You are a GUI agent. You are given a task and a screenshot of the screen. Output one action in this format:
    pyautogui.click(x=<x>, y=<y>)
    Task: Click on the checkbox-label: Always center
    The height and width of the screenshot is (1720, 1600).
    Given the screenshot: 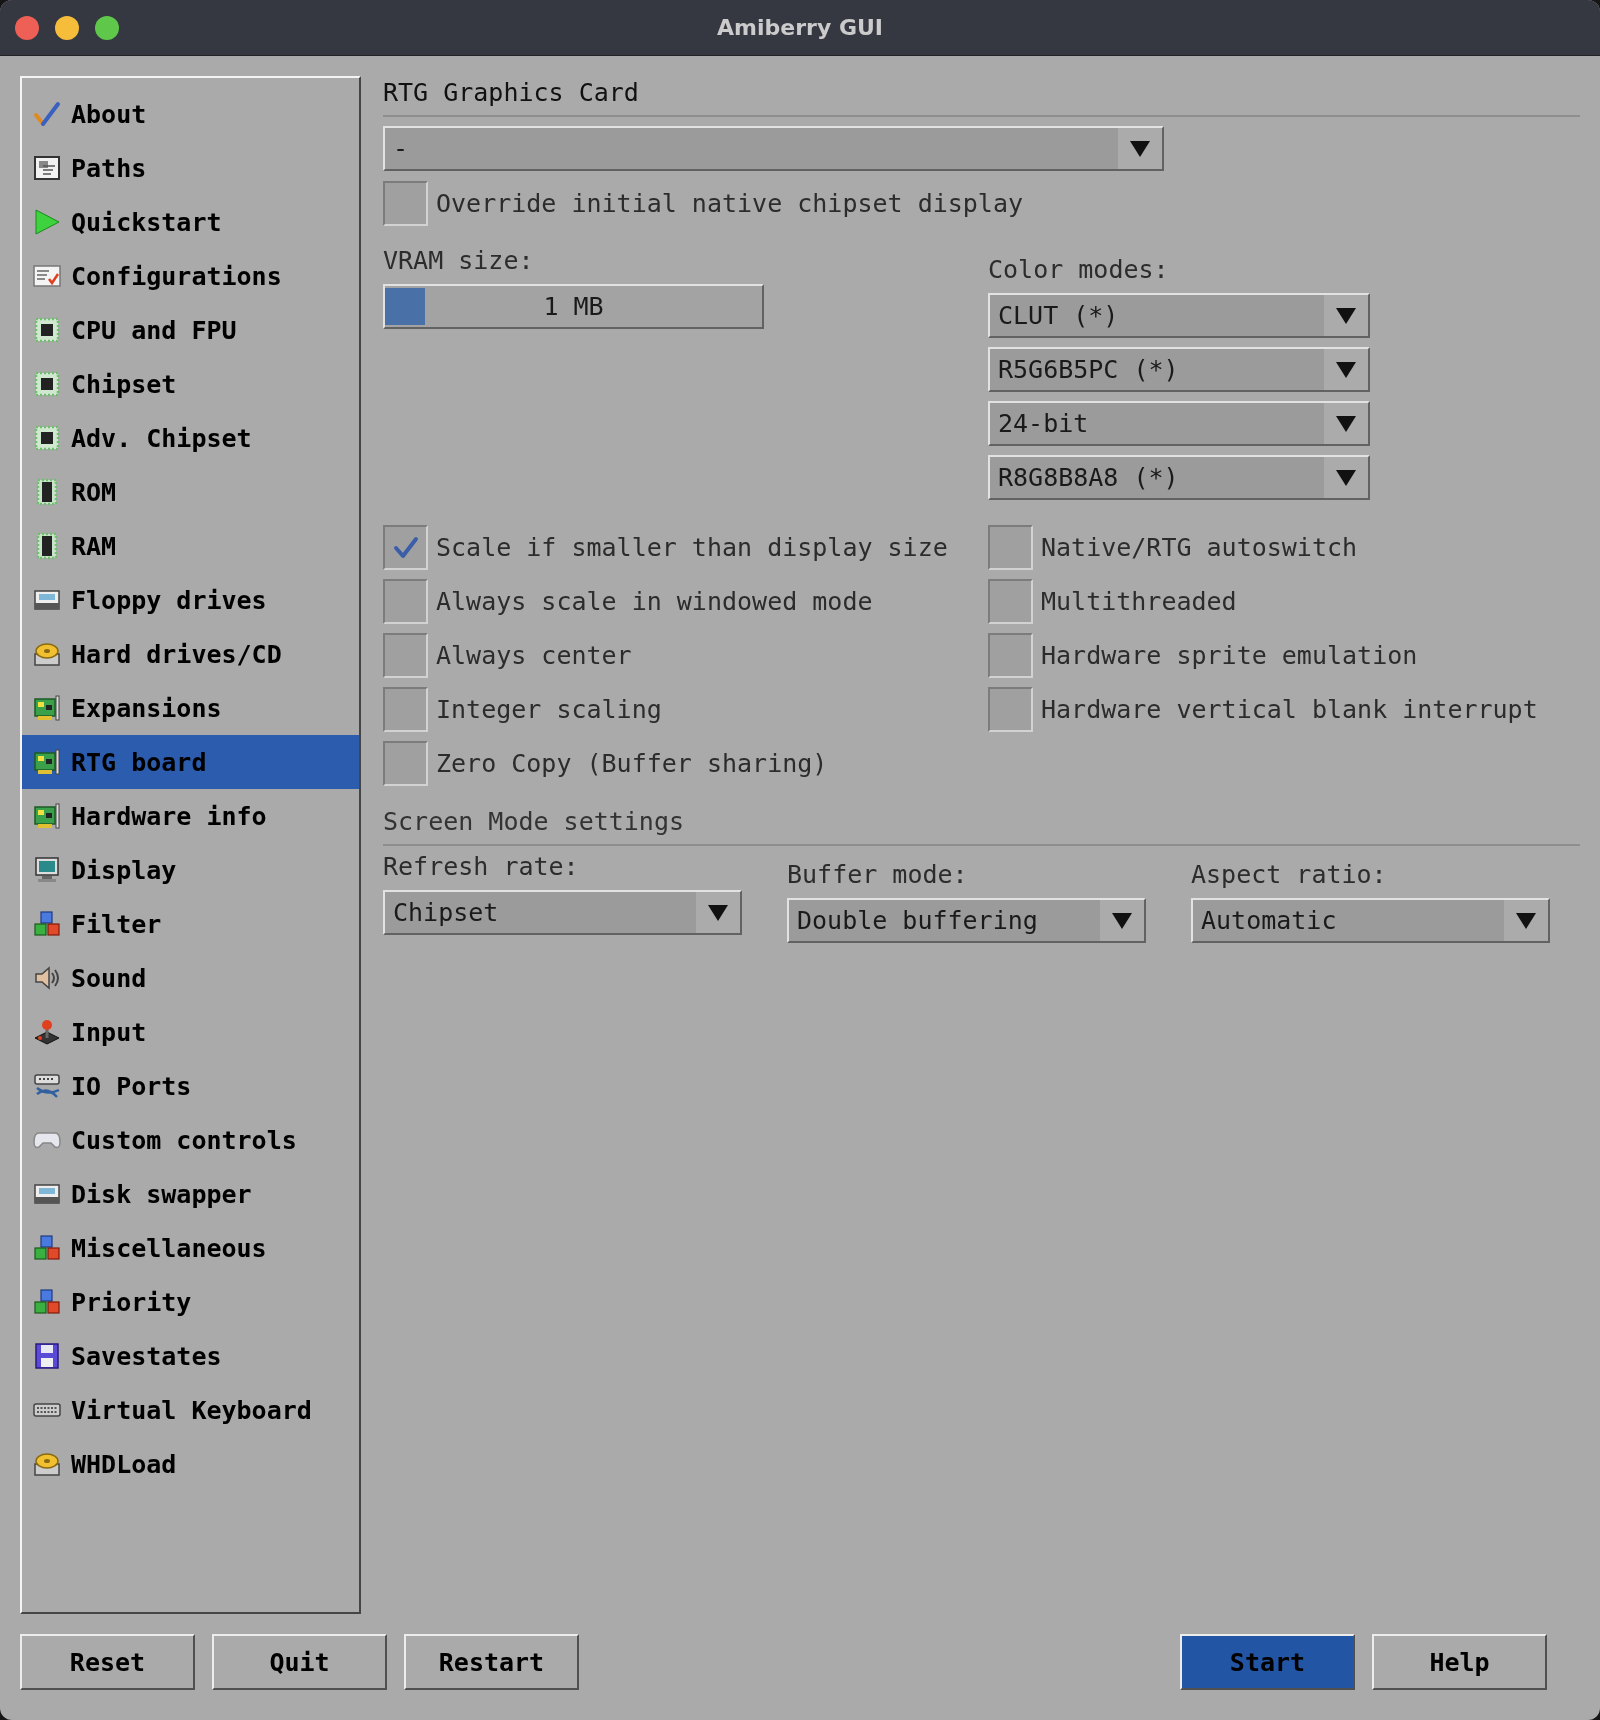 What is the action you would take?
    pyautogui.click(x=534, y=655)
    